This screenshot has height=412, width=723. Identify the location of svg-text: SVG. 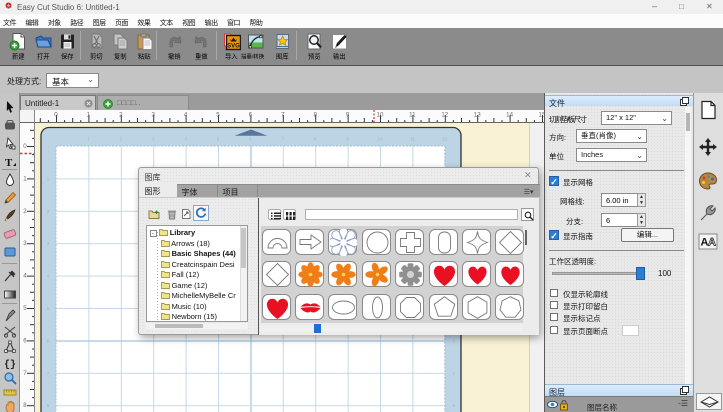
(233, 47).